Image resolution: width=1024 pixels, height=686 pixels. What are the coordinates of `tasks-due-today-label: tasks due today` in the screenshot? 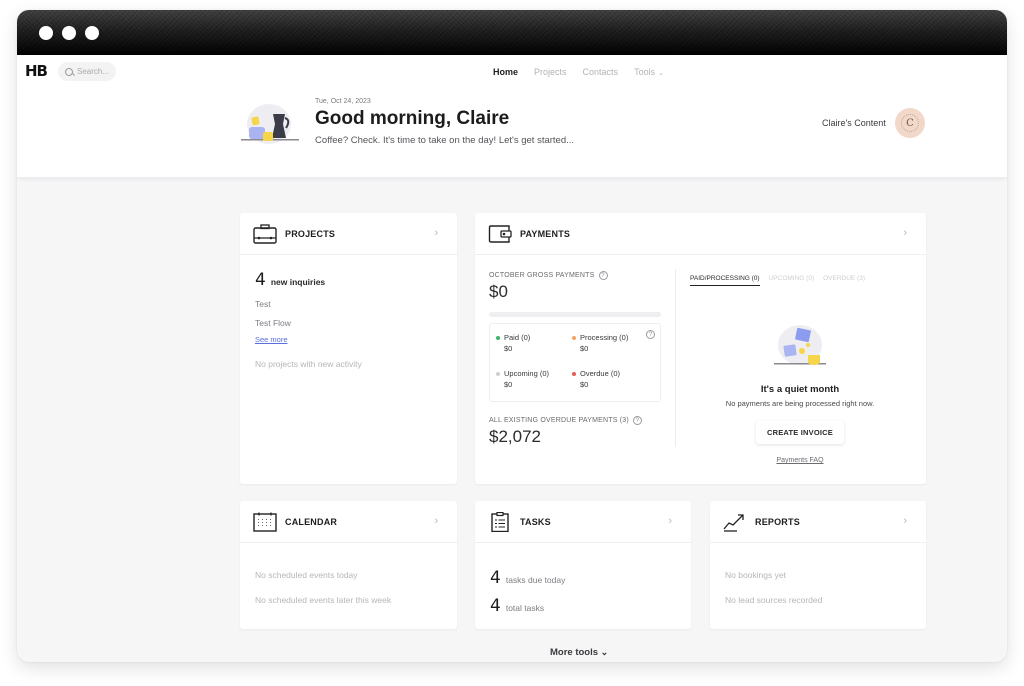 It's located at (535, 580).